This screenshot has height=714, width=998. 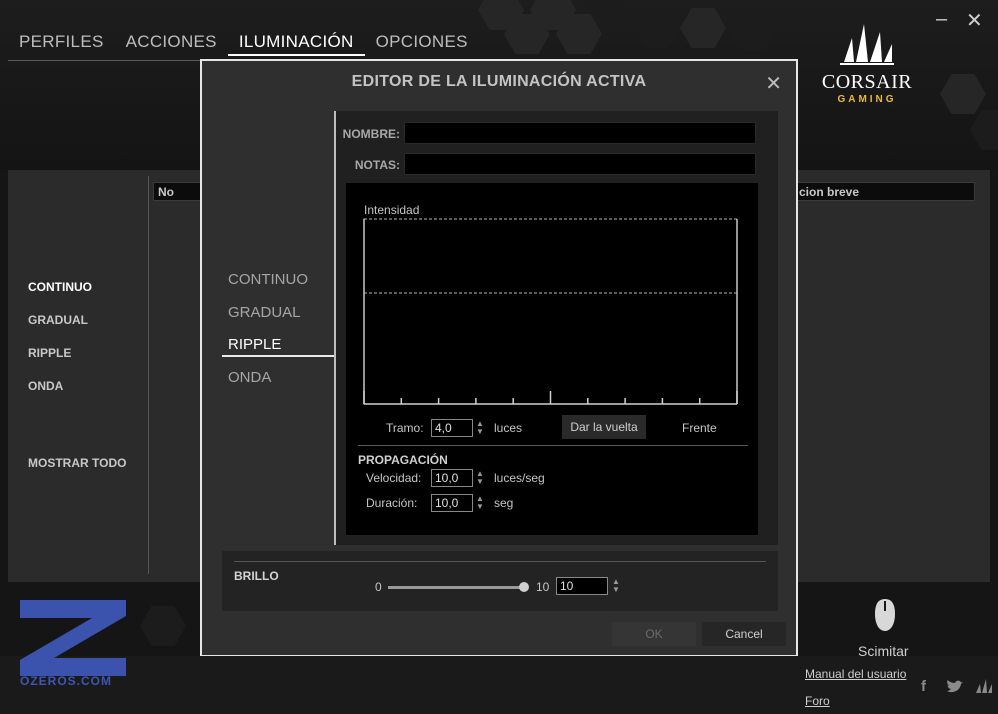 I want to click on propagation-heading: PROPAGACIÓN, so click(x=403, y=460).